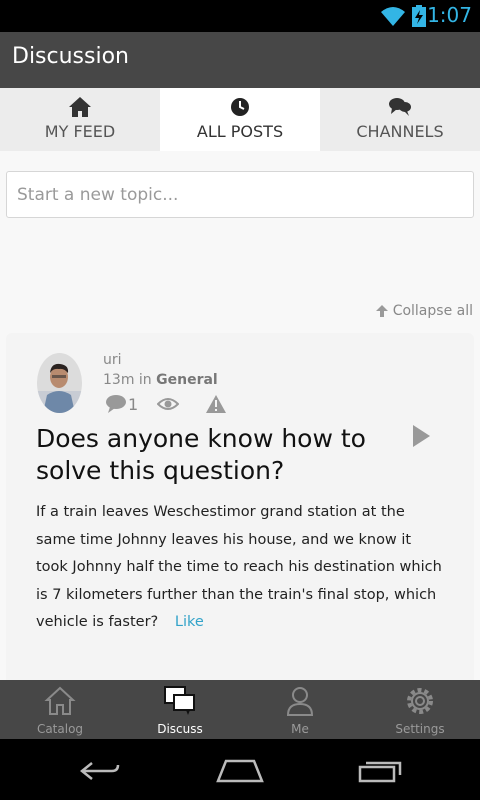 This screenshot has width=480, height=800. Describe the element at coordinates (189, 622) in the screenshot. I see `like-button: Like` at that location.